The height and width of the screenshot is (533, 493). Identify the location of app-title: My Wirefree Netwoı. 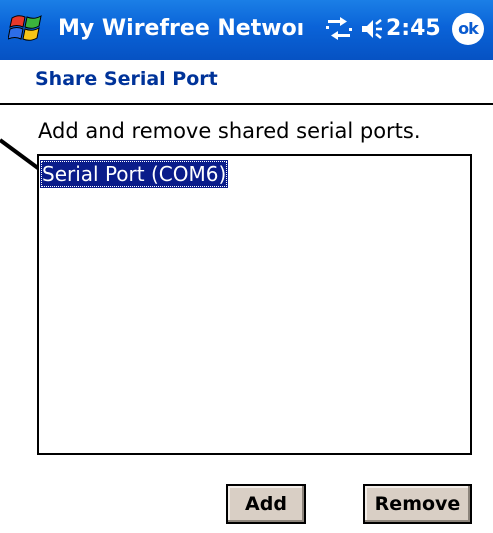
(187, 29).